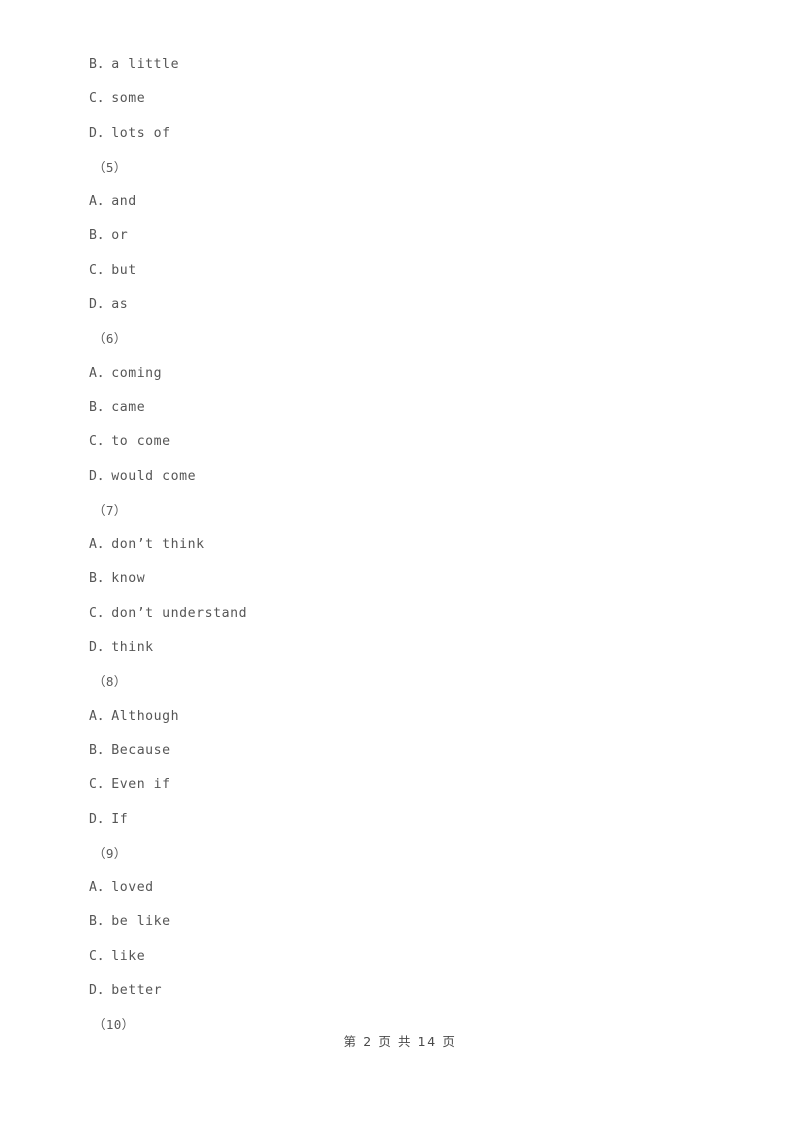 The height and width of the screenshot is (1132, 800). Describe the element at coordinates (109, 819) in the screenshot. I see `answer-option: D．If` at that location.